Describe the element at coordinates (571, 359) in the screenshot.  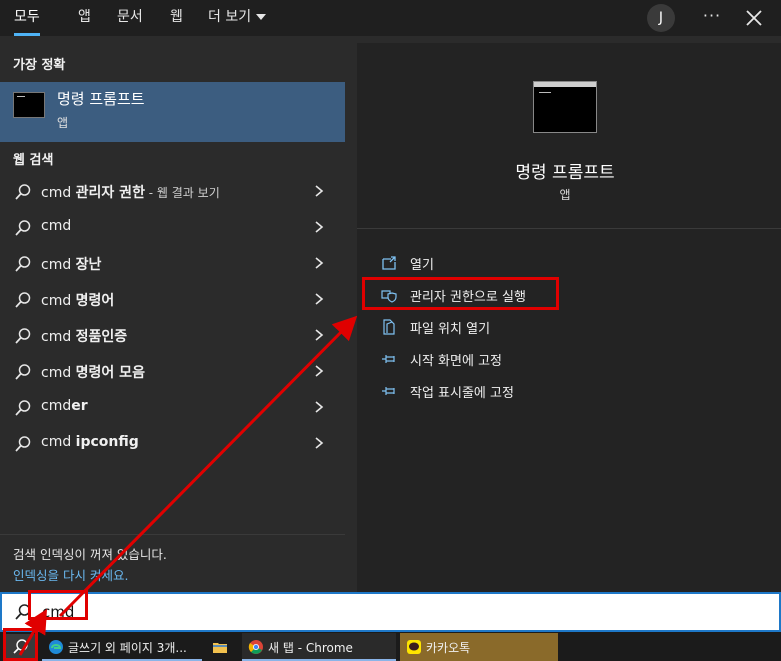
I see `action-pin-to-start: 시작 화면에 고정` at that location.